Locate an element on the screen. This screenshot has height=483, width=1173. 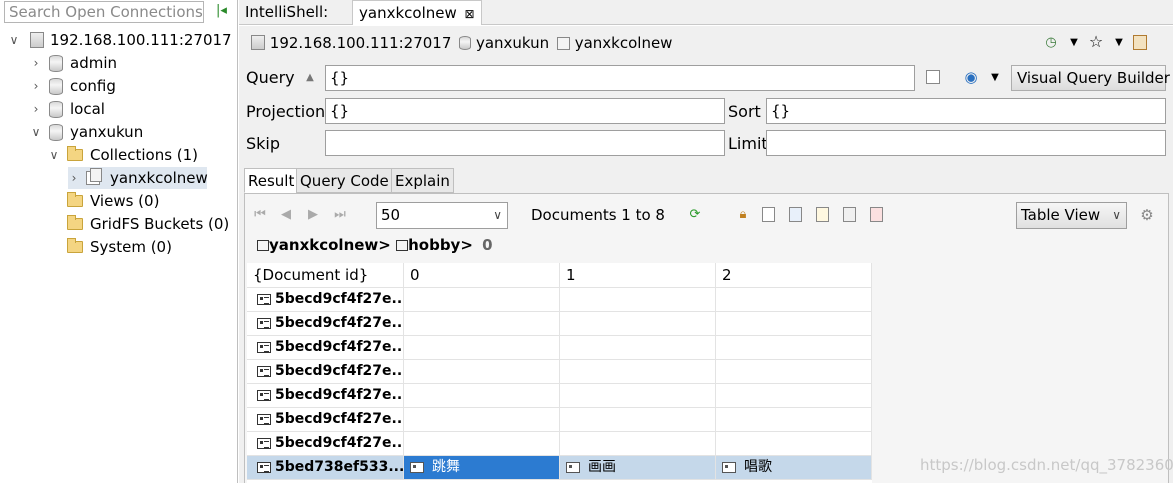
settings-icon: ⚙ is located at coordinates (1147, 215).